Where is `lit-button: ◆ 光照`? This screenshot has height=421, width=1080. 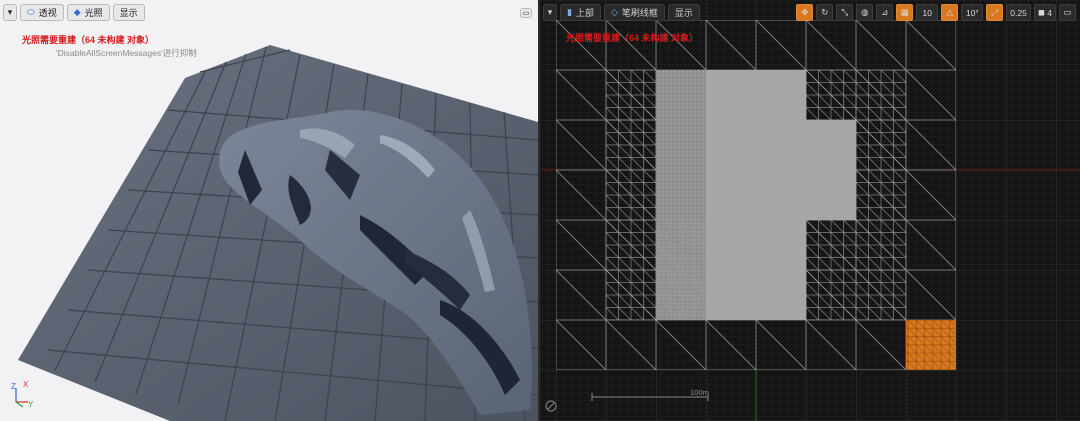 lit-button: ◆ 光照 is located at coordinates (88, 12).